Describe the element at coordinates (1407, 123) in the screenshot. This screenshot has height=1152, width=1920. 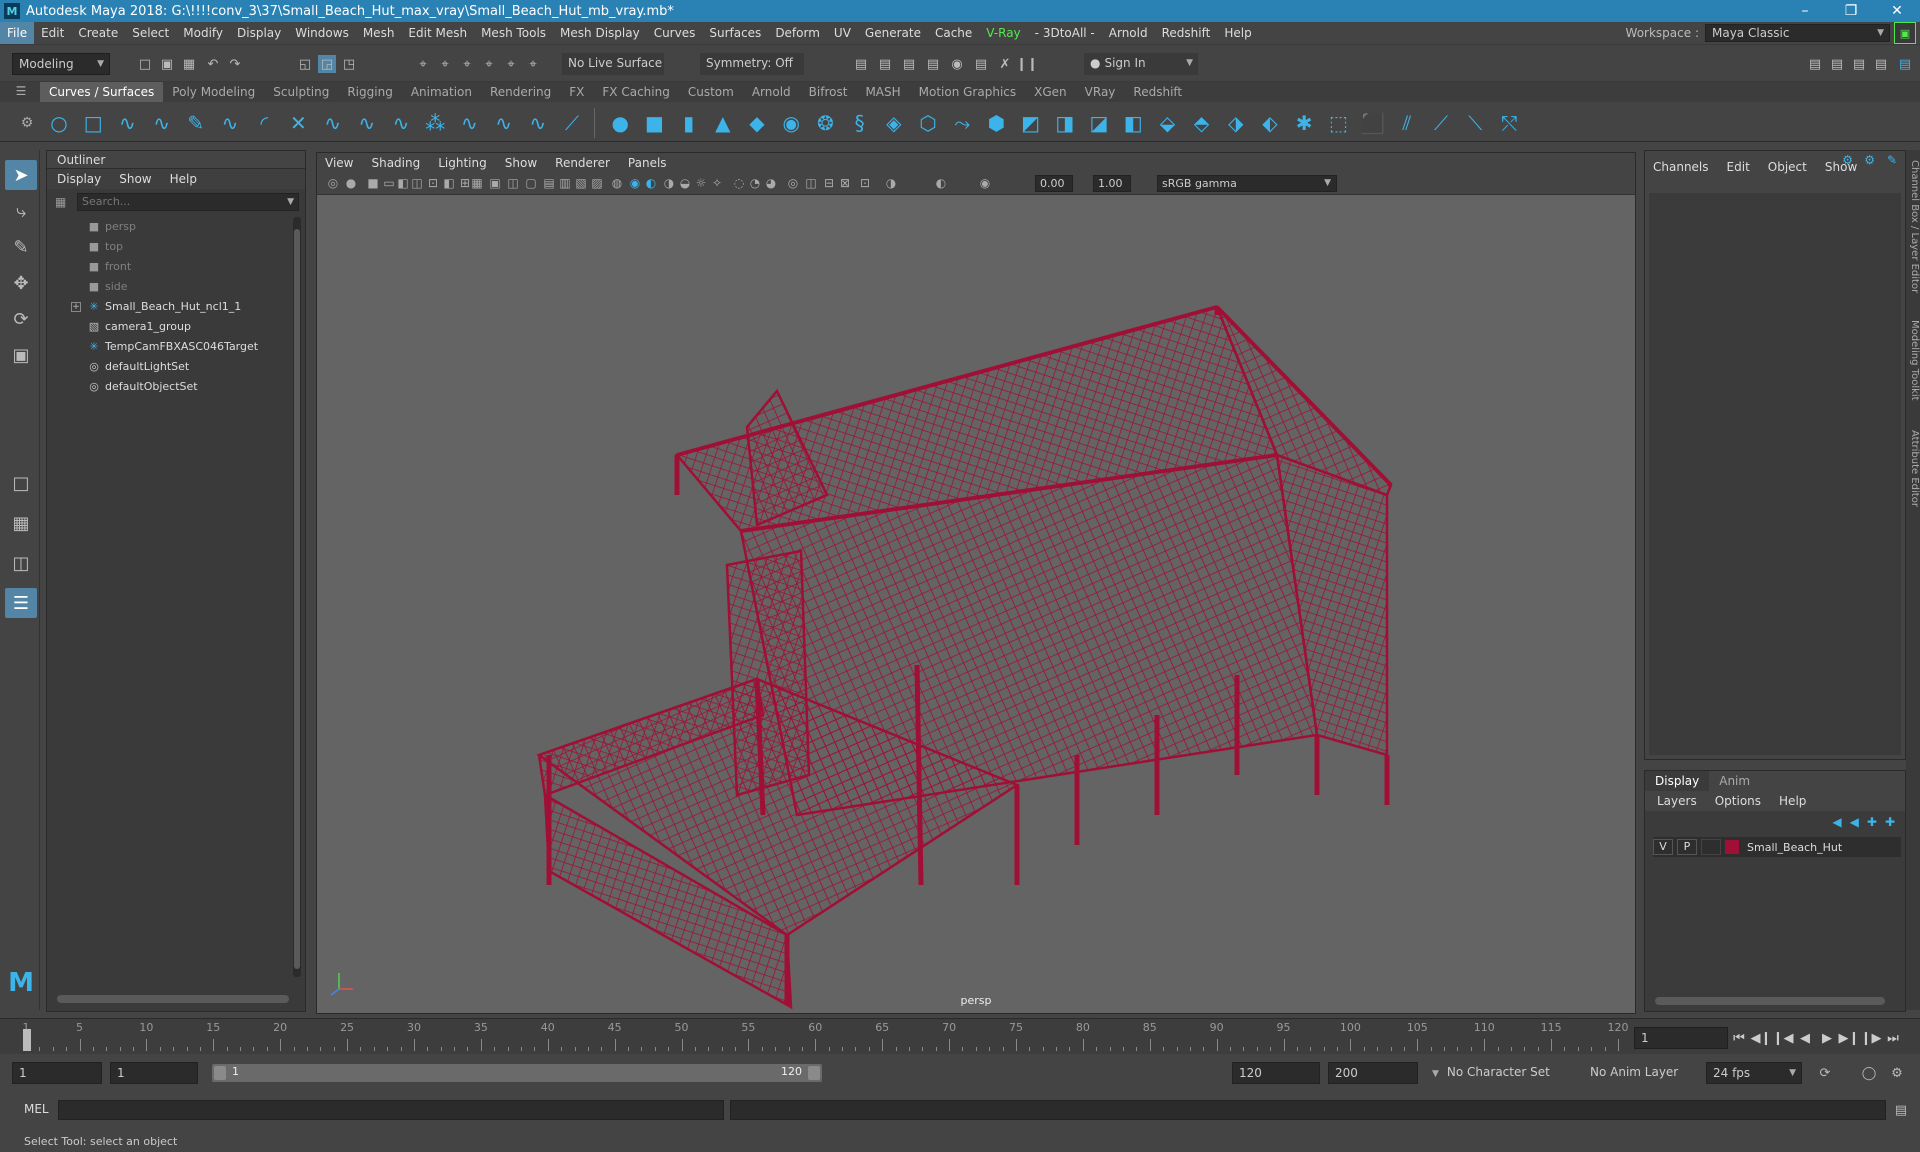
I see `extend-surface-icon: ⫽` at that location.